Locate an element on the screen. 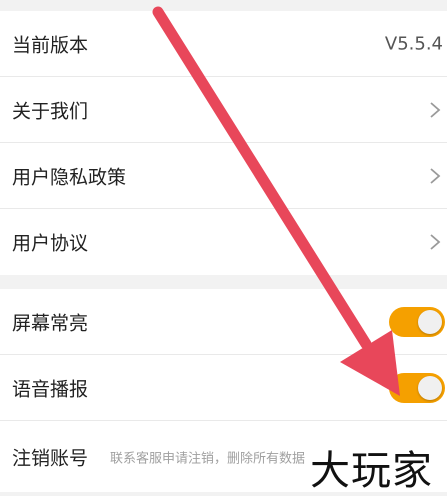 The width and height of the screenshot is (447, 496). screen-on-row: 屏幕常亮 is located at coordinates (223, 322).